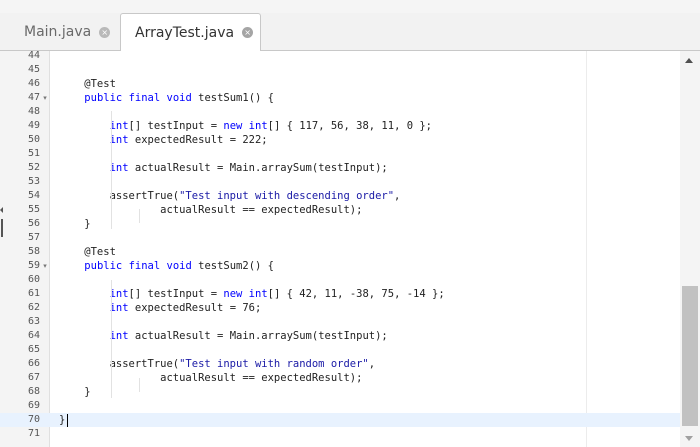  I want to click on code-line: 55 actualResult == expectedResult);, so click(340, 210).